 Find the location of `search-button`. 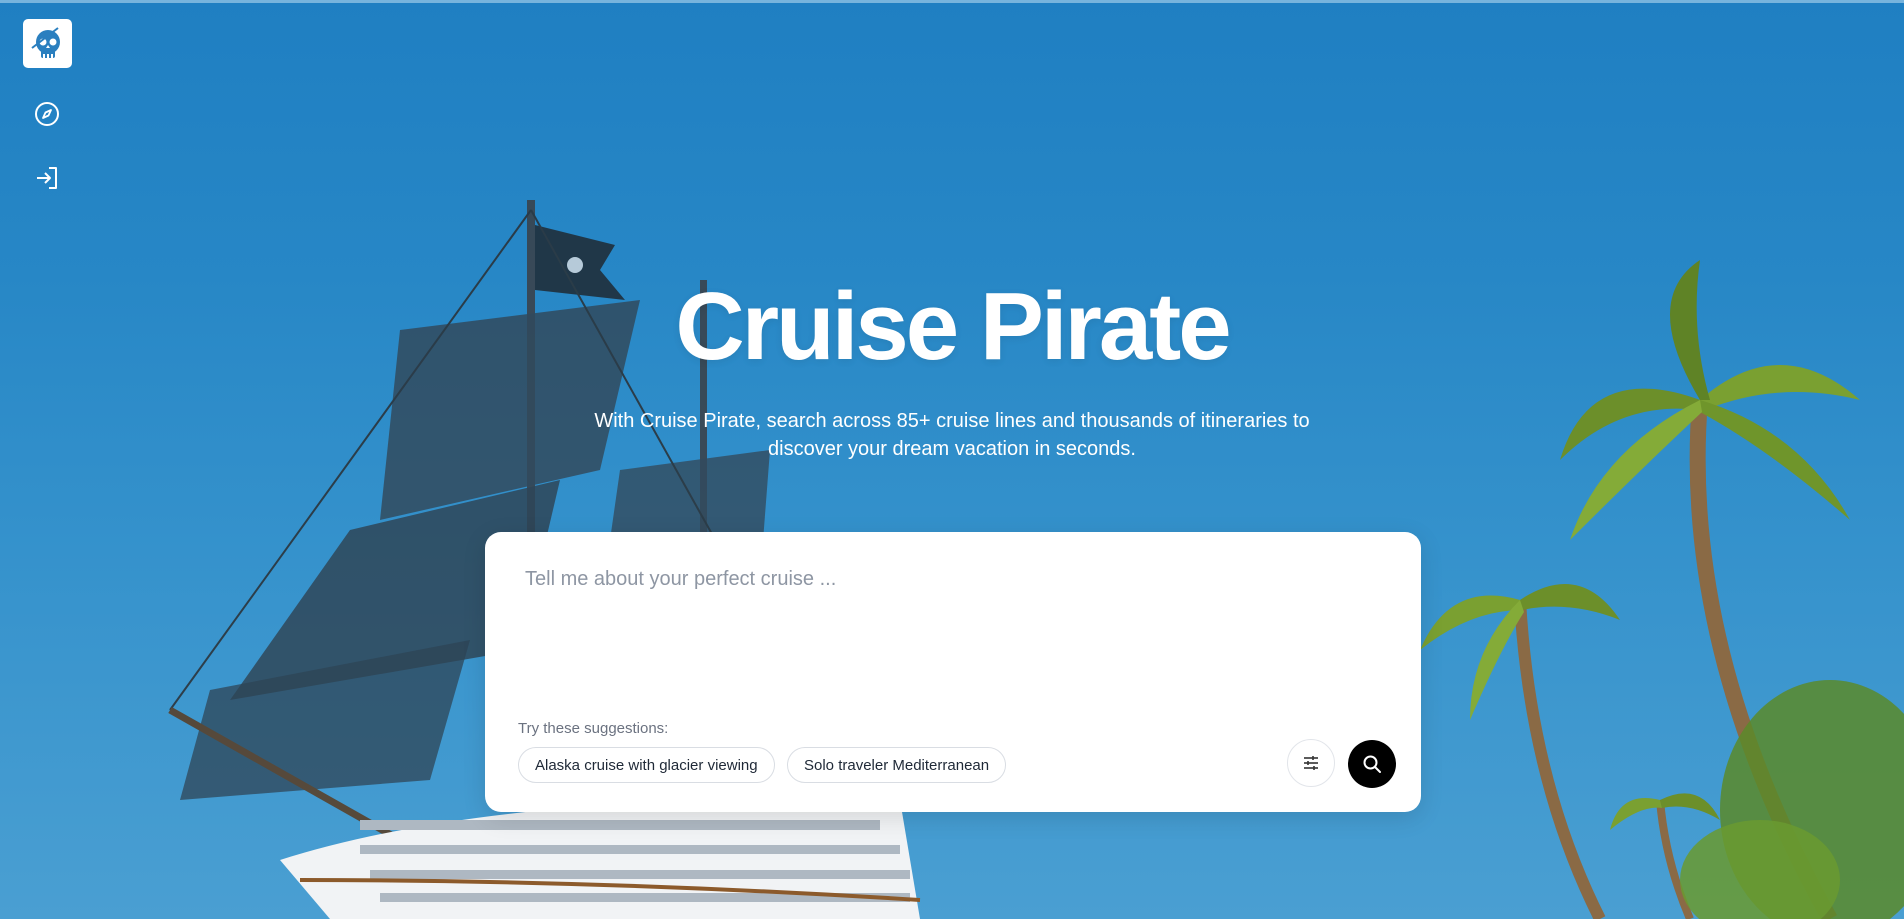

search-button is located at coordinates (1372, 764).